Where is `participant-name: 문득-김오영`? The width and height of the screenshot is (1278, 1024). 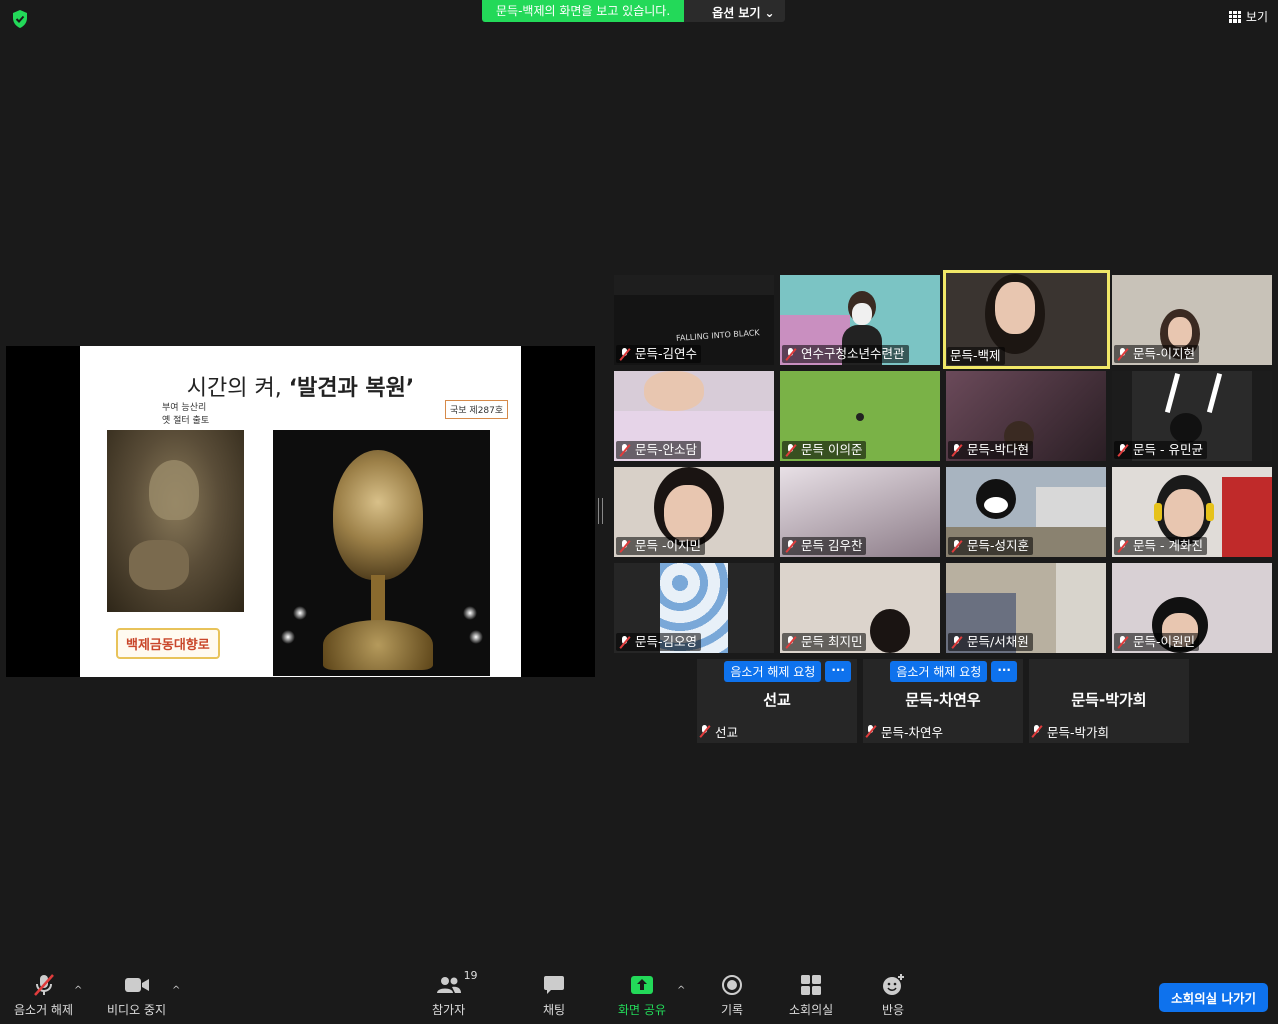
participant-name: 문득-김오영 is located at coordinates (659, 642).